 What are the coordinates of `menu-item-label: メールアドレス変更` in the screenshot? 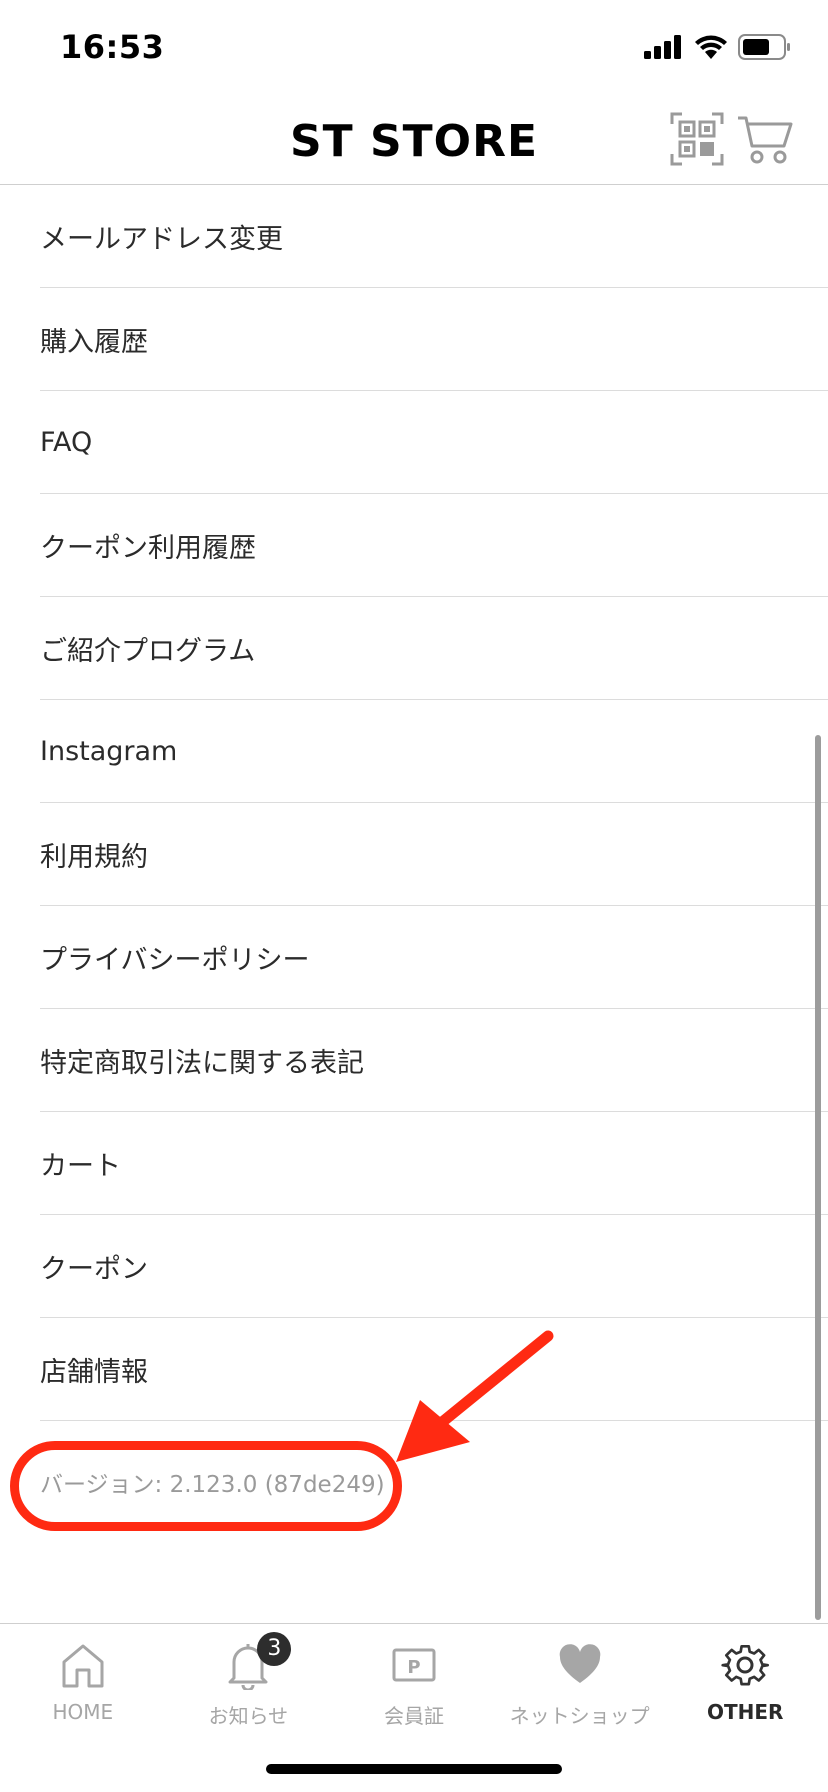 It's located at (161, 239).